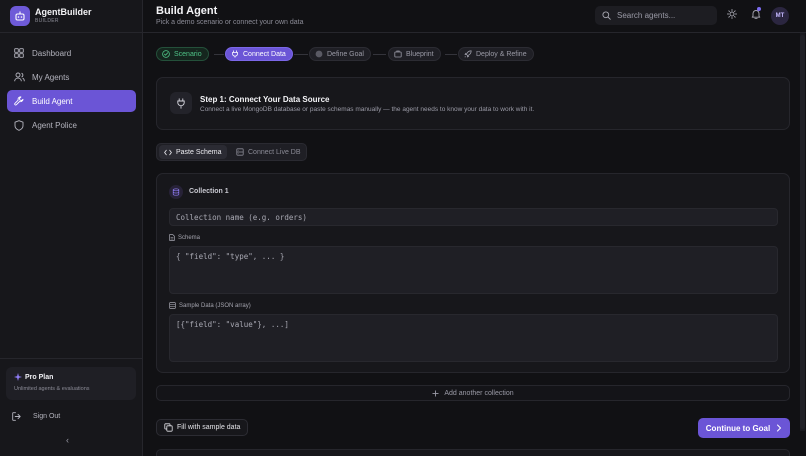 Image resolution: width=806 pixels, height=456 pixels. I want to click on theme-toggle-icon, so click(732, 14).